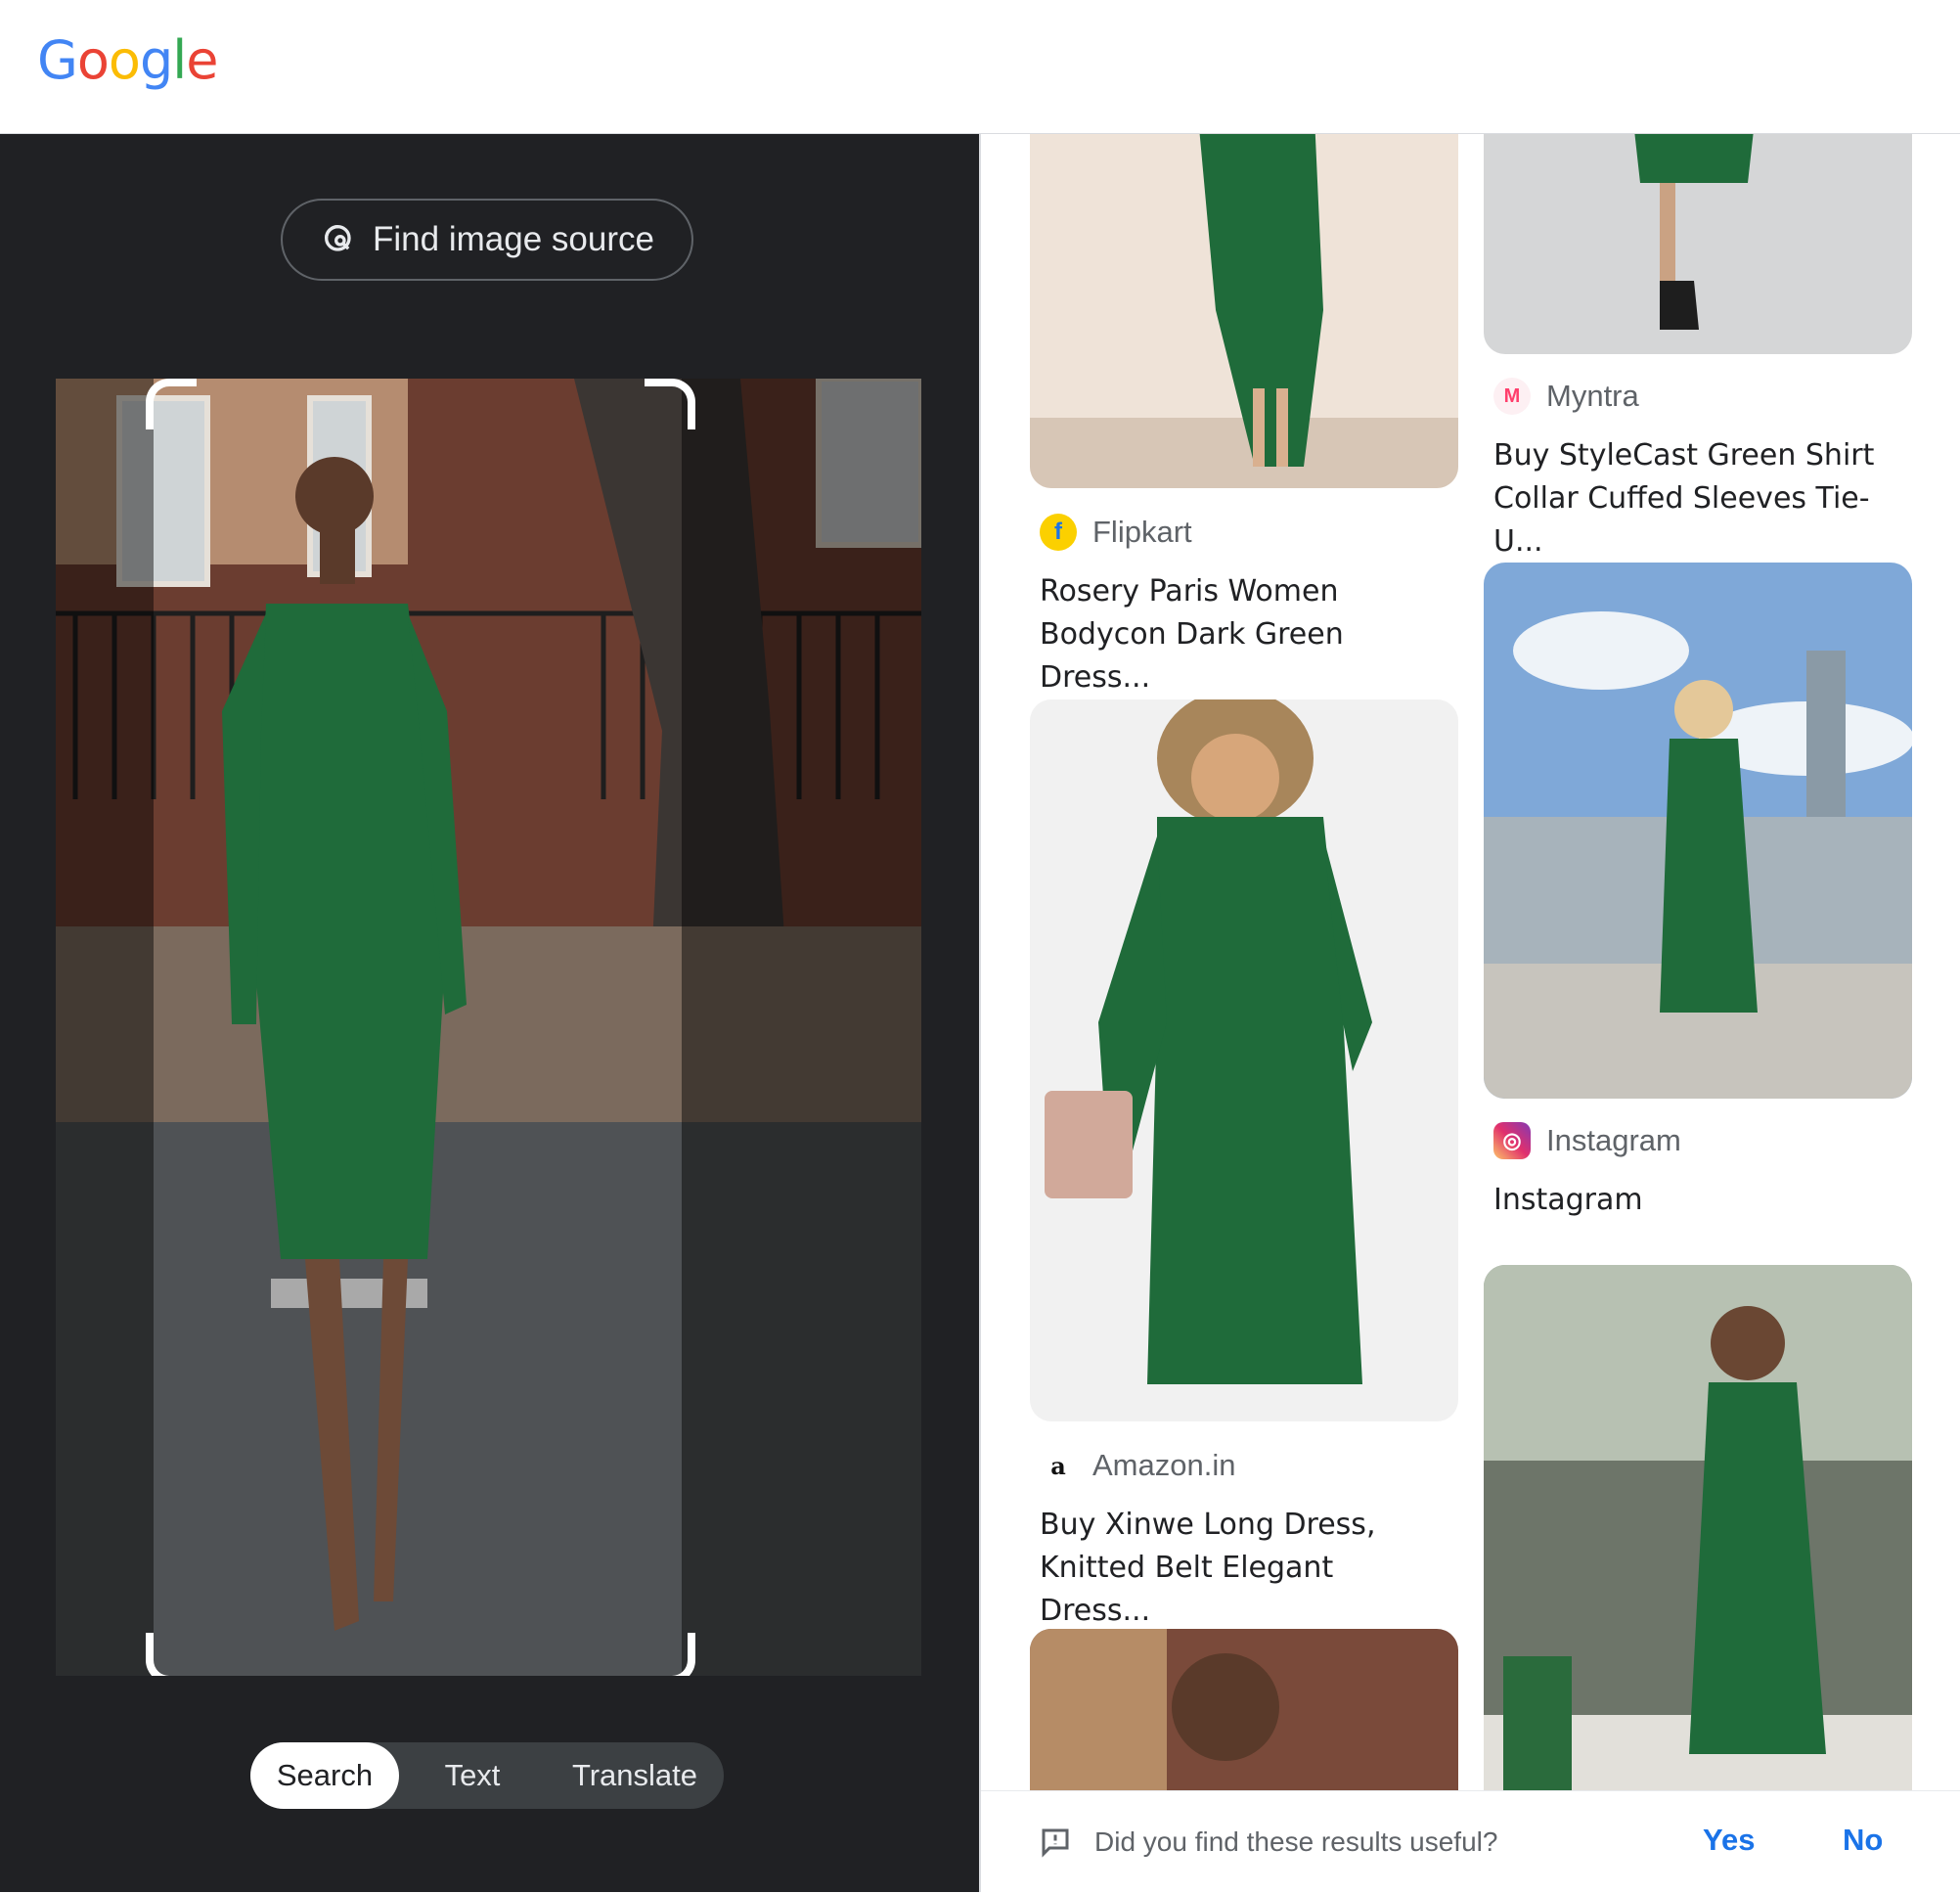 This screenshot has height=1893, width=1960. Describe the element at coordinates (1592, 396) in the screenshot. I see `source-name: Myntra` at that location.